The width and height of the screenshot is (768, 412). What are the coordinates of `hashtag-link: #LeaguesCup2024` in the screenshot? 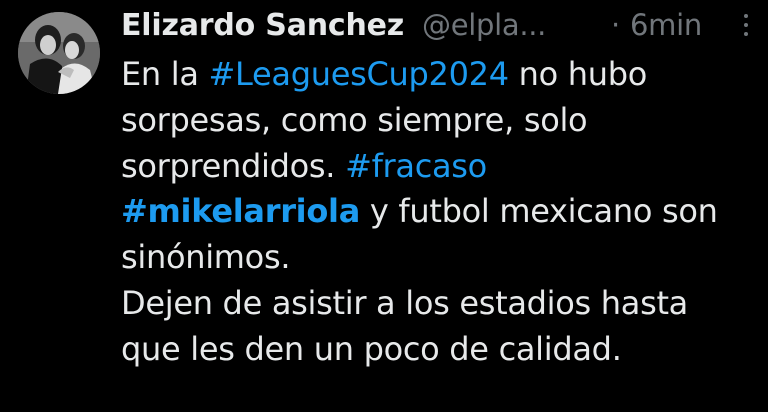 It's located at (359, 74).